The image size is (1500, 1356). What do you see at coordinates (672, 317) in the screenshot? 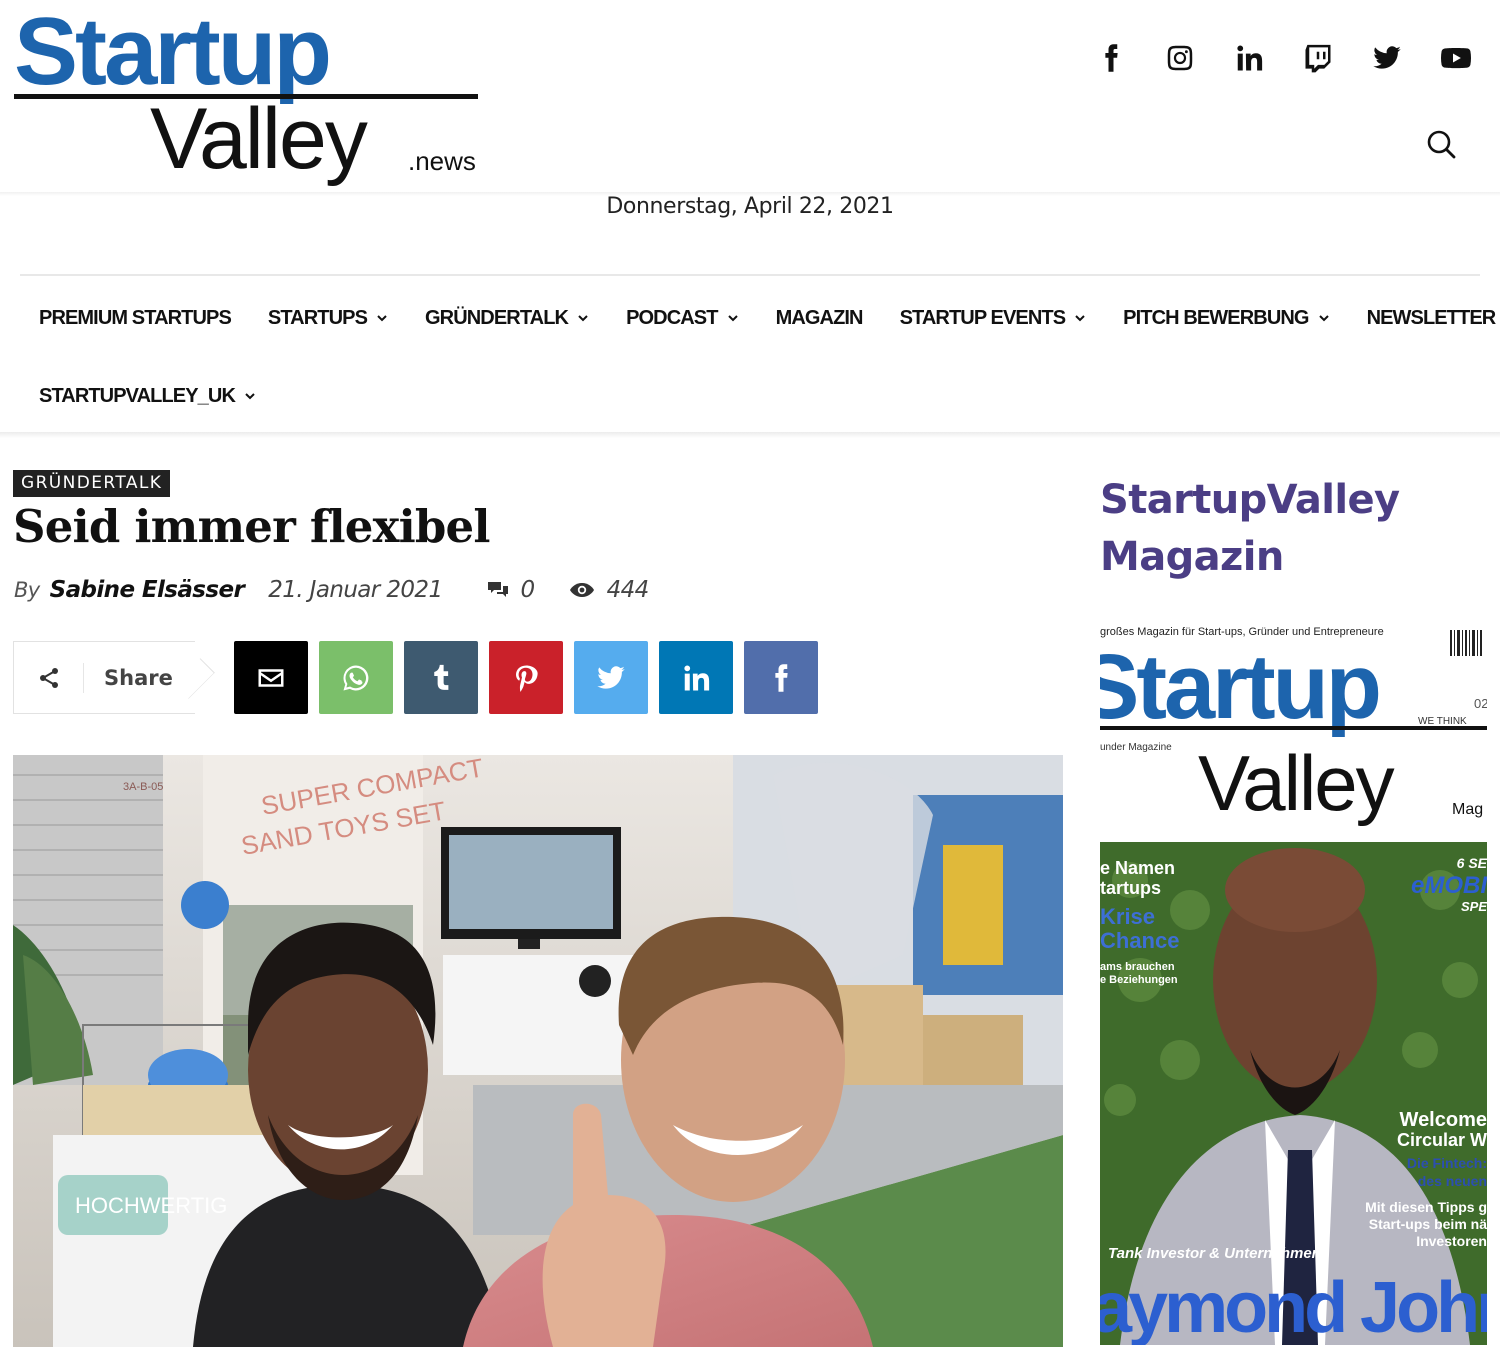
I see `nav-item-label: PODCAST` at bounding box center [672, 317].